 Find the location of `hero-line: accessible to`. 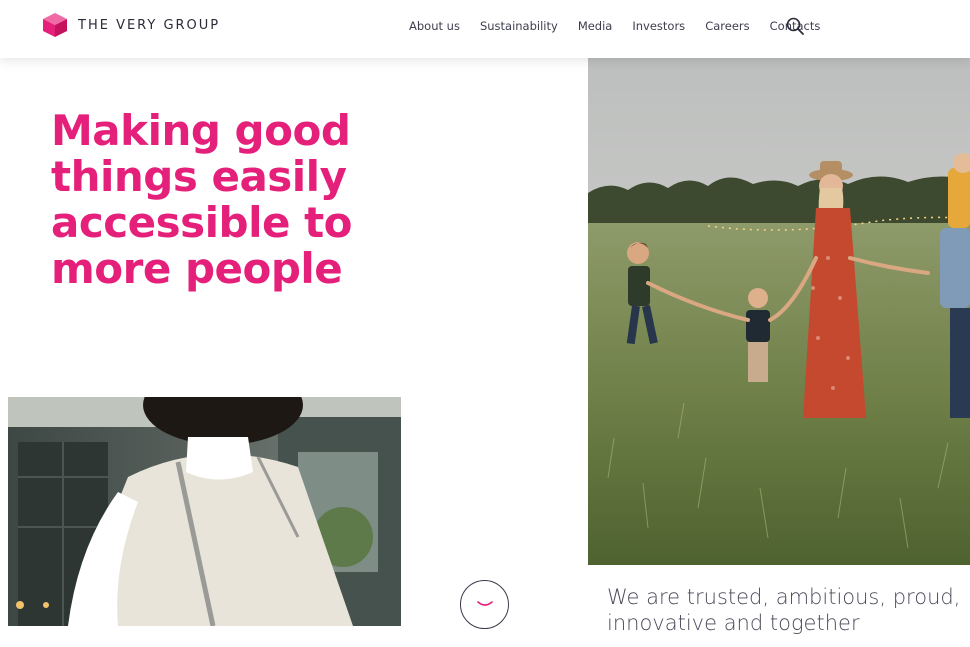

hero-line: accessible to is located at coordinates (202, 222).